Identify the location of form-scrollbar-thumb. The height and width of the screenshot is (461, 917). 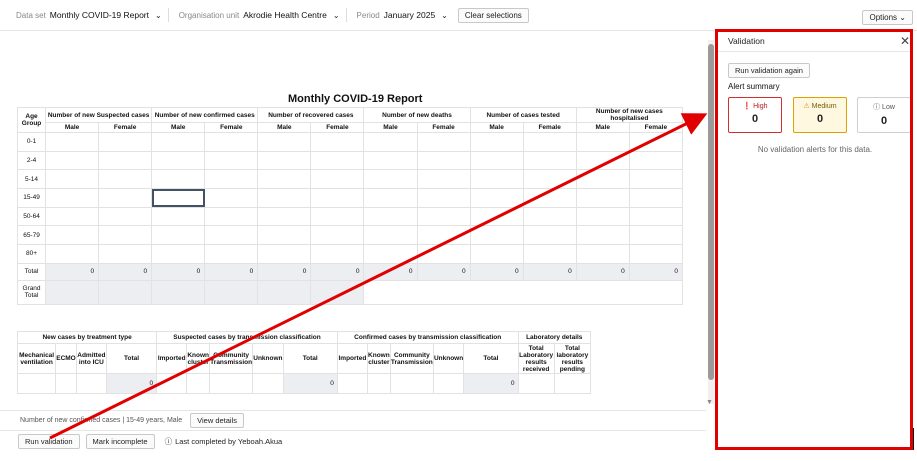
(711, 212).